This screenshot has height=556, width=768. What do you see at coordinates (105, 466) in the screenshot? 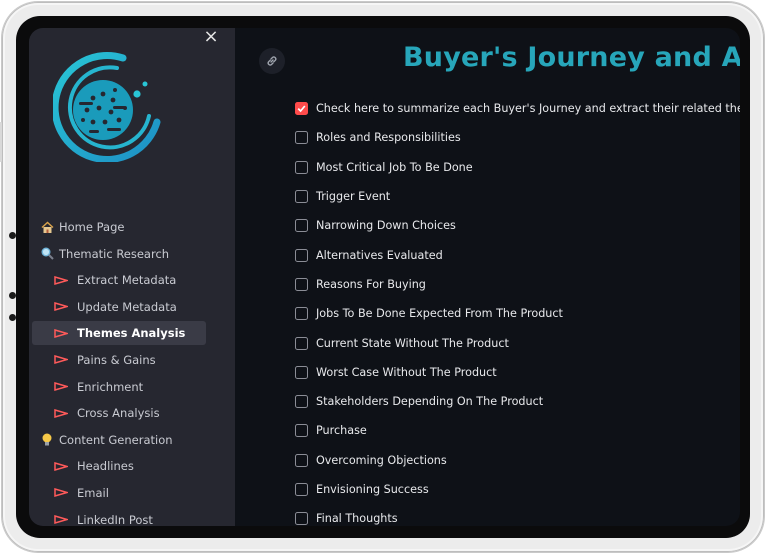
I see `sidebar-item-label: Headlines` at bounding box center [105, 466].